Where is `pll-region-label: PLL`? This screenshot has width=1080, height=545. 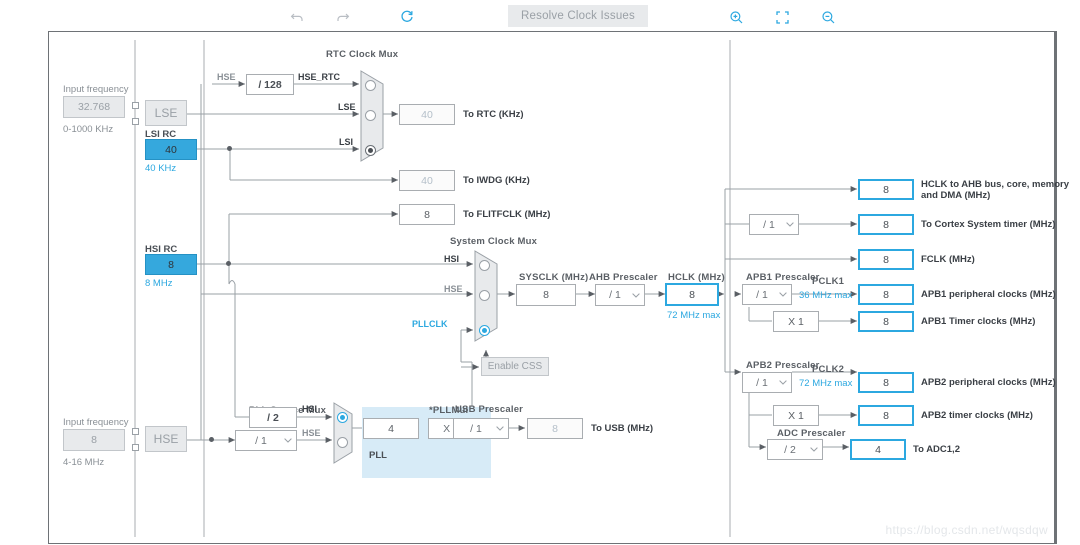
pll-region-label: PLL is located at coordinates (378, 455).